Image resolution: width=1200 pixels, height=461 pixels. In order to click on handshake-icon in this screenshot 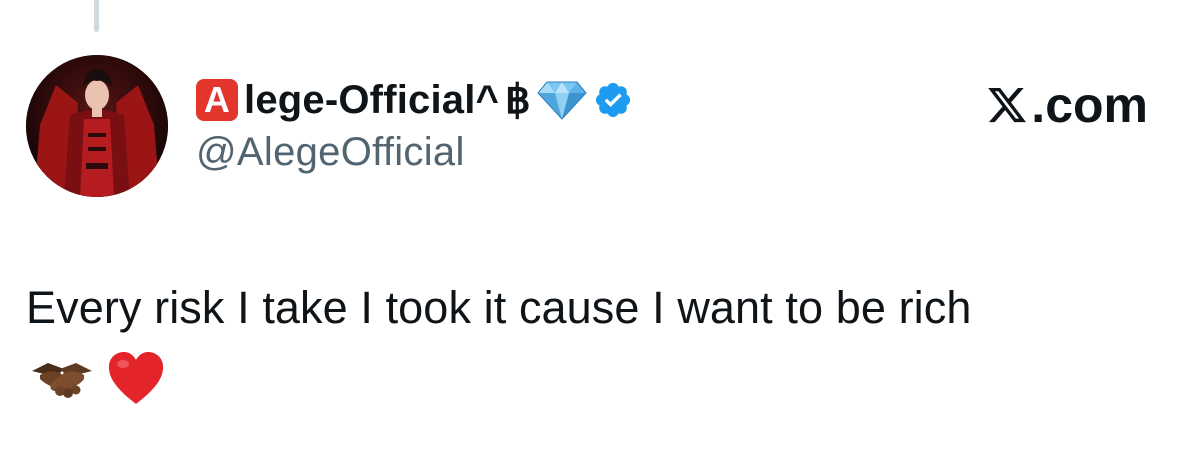, I will do `click(62, 378)`.